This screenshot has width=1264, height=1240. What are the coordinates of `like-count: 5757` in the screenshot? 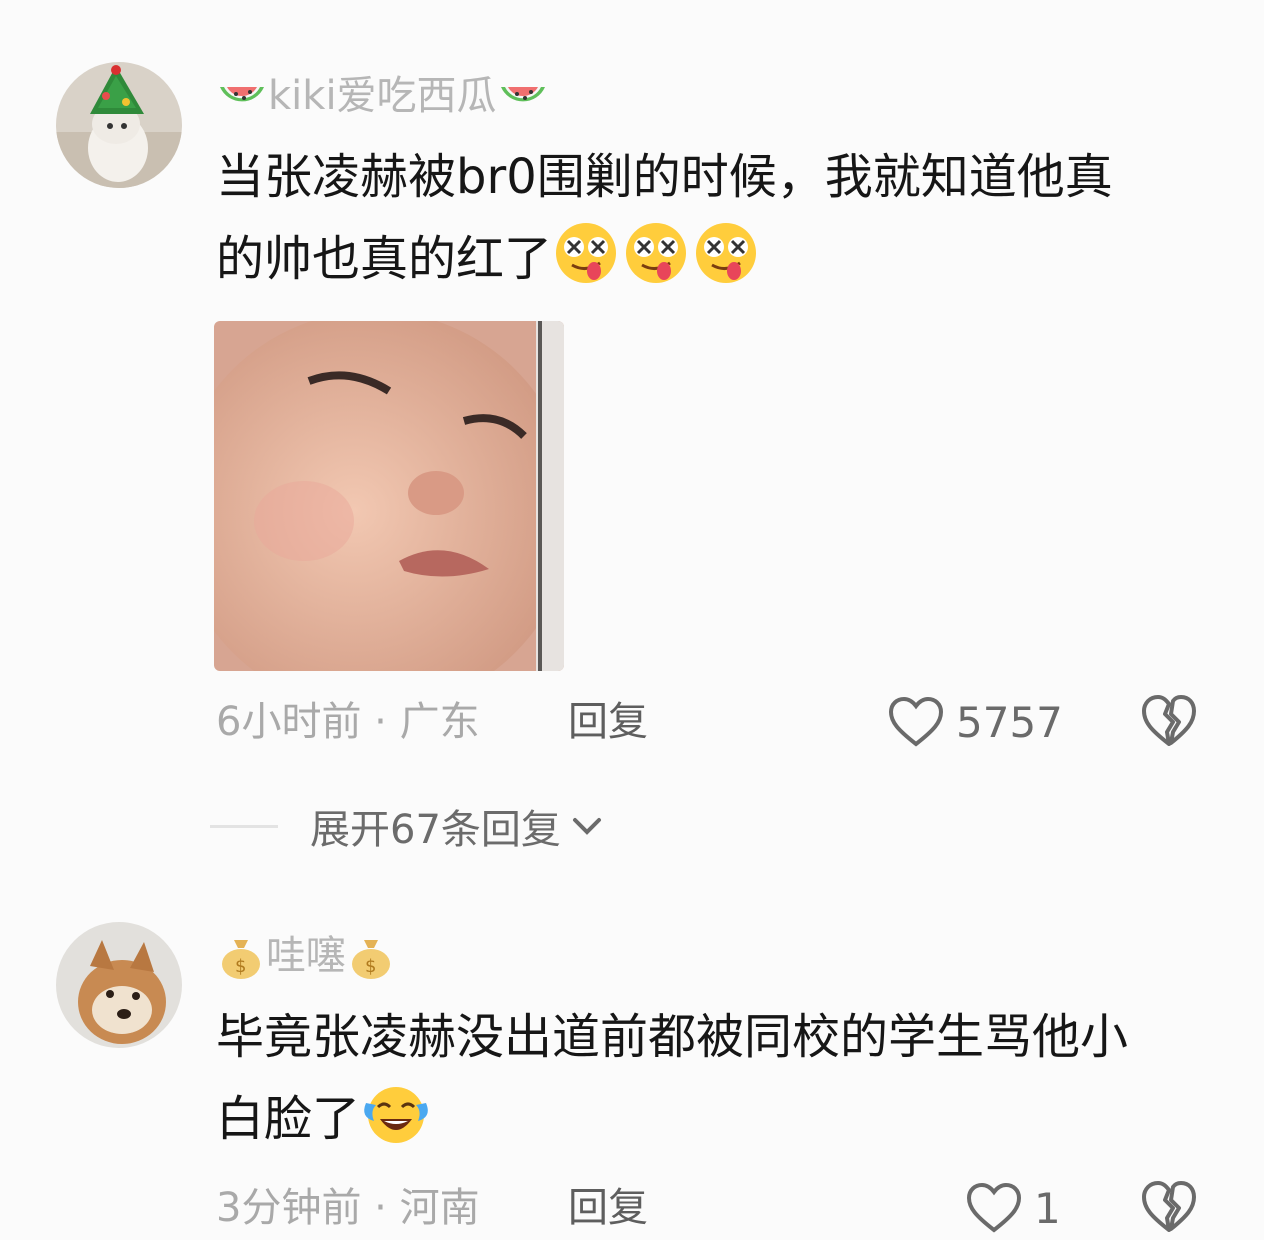 It's located at (1009, 722).